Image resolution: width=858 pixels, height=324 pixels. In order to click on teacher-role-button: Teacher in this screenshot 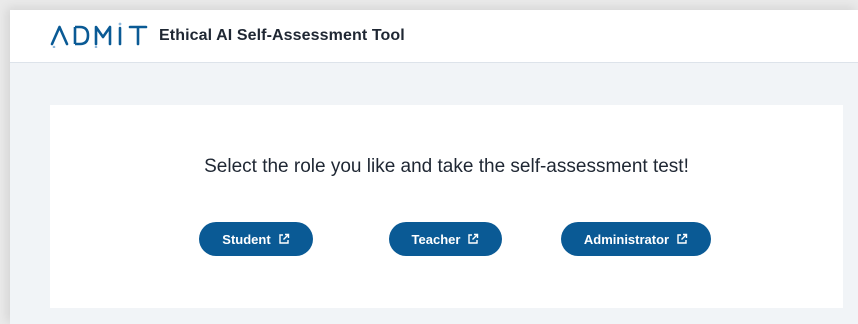, I will do `click(445, 239)`.